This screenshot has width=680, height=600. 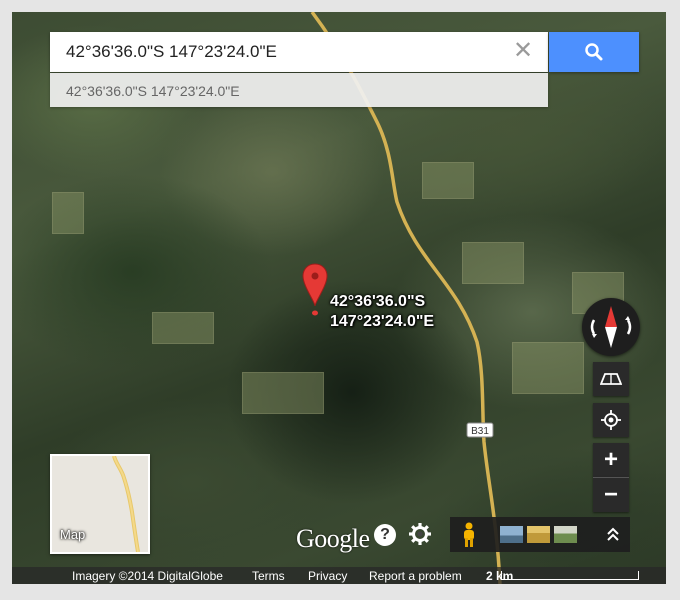 What do you see at coordinates (378, 301) in the screenshot?
I see `marker-label-lat: 42°36'36.0"S` at bounding box center [378, 301].